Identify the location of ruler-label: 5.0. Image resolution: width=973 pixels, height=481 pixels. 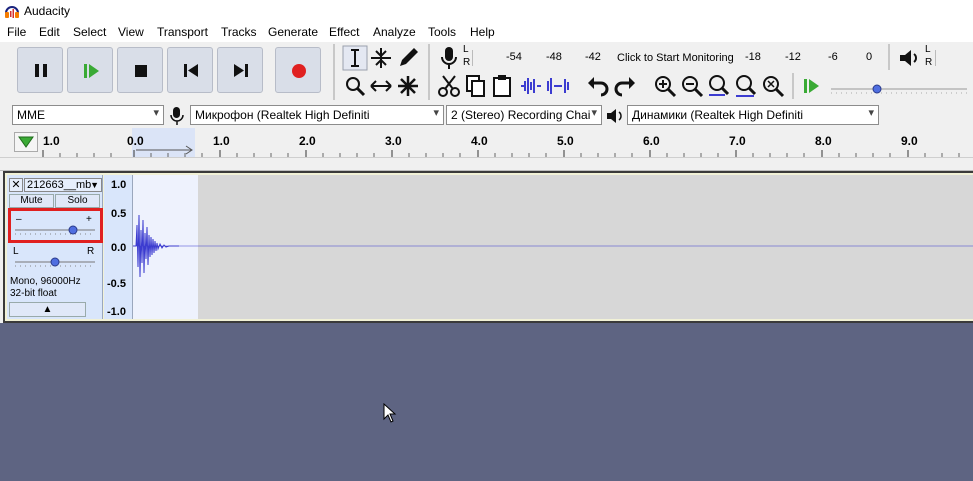
(565, 141).